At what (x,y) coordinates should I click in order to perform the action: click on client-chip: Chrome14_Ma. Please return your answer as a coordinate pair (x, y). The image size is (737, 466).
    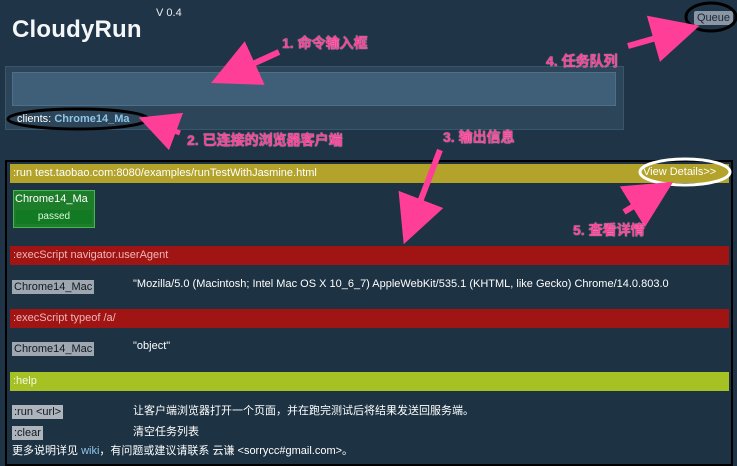
    Looking at the image, I should click on (91, 119).